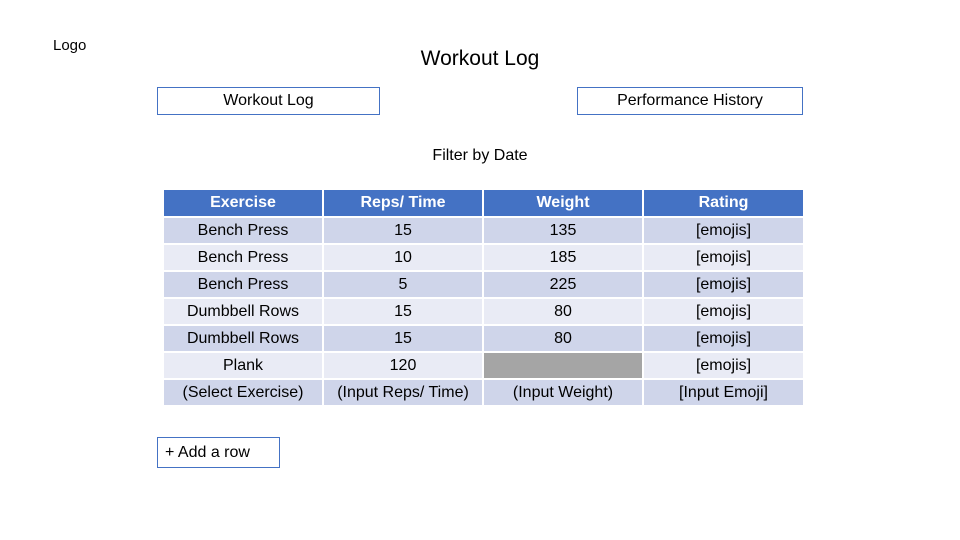 The image size is (960, 540). I want to click on performance-history-button: Performance History, so click(690, 101).